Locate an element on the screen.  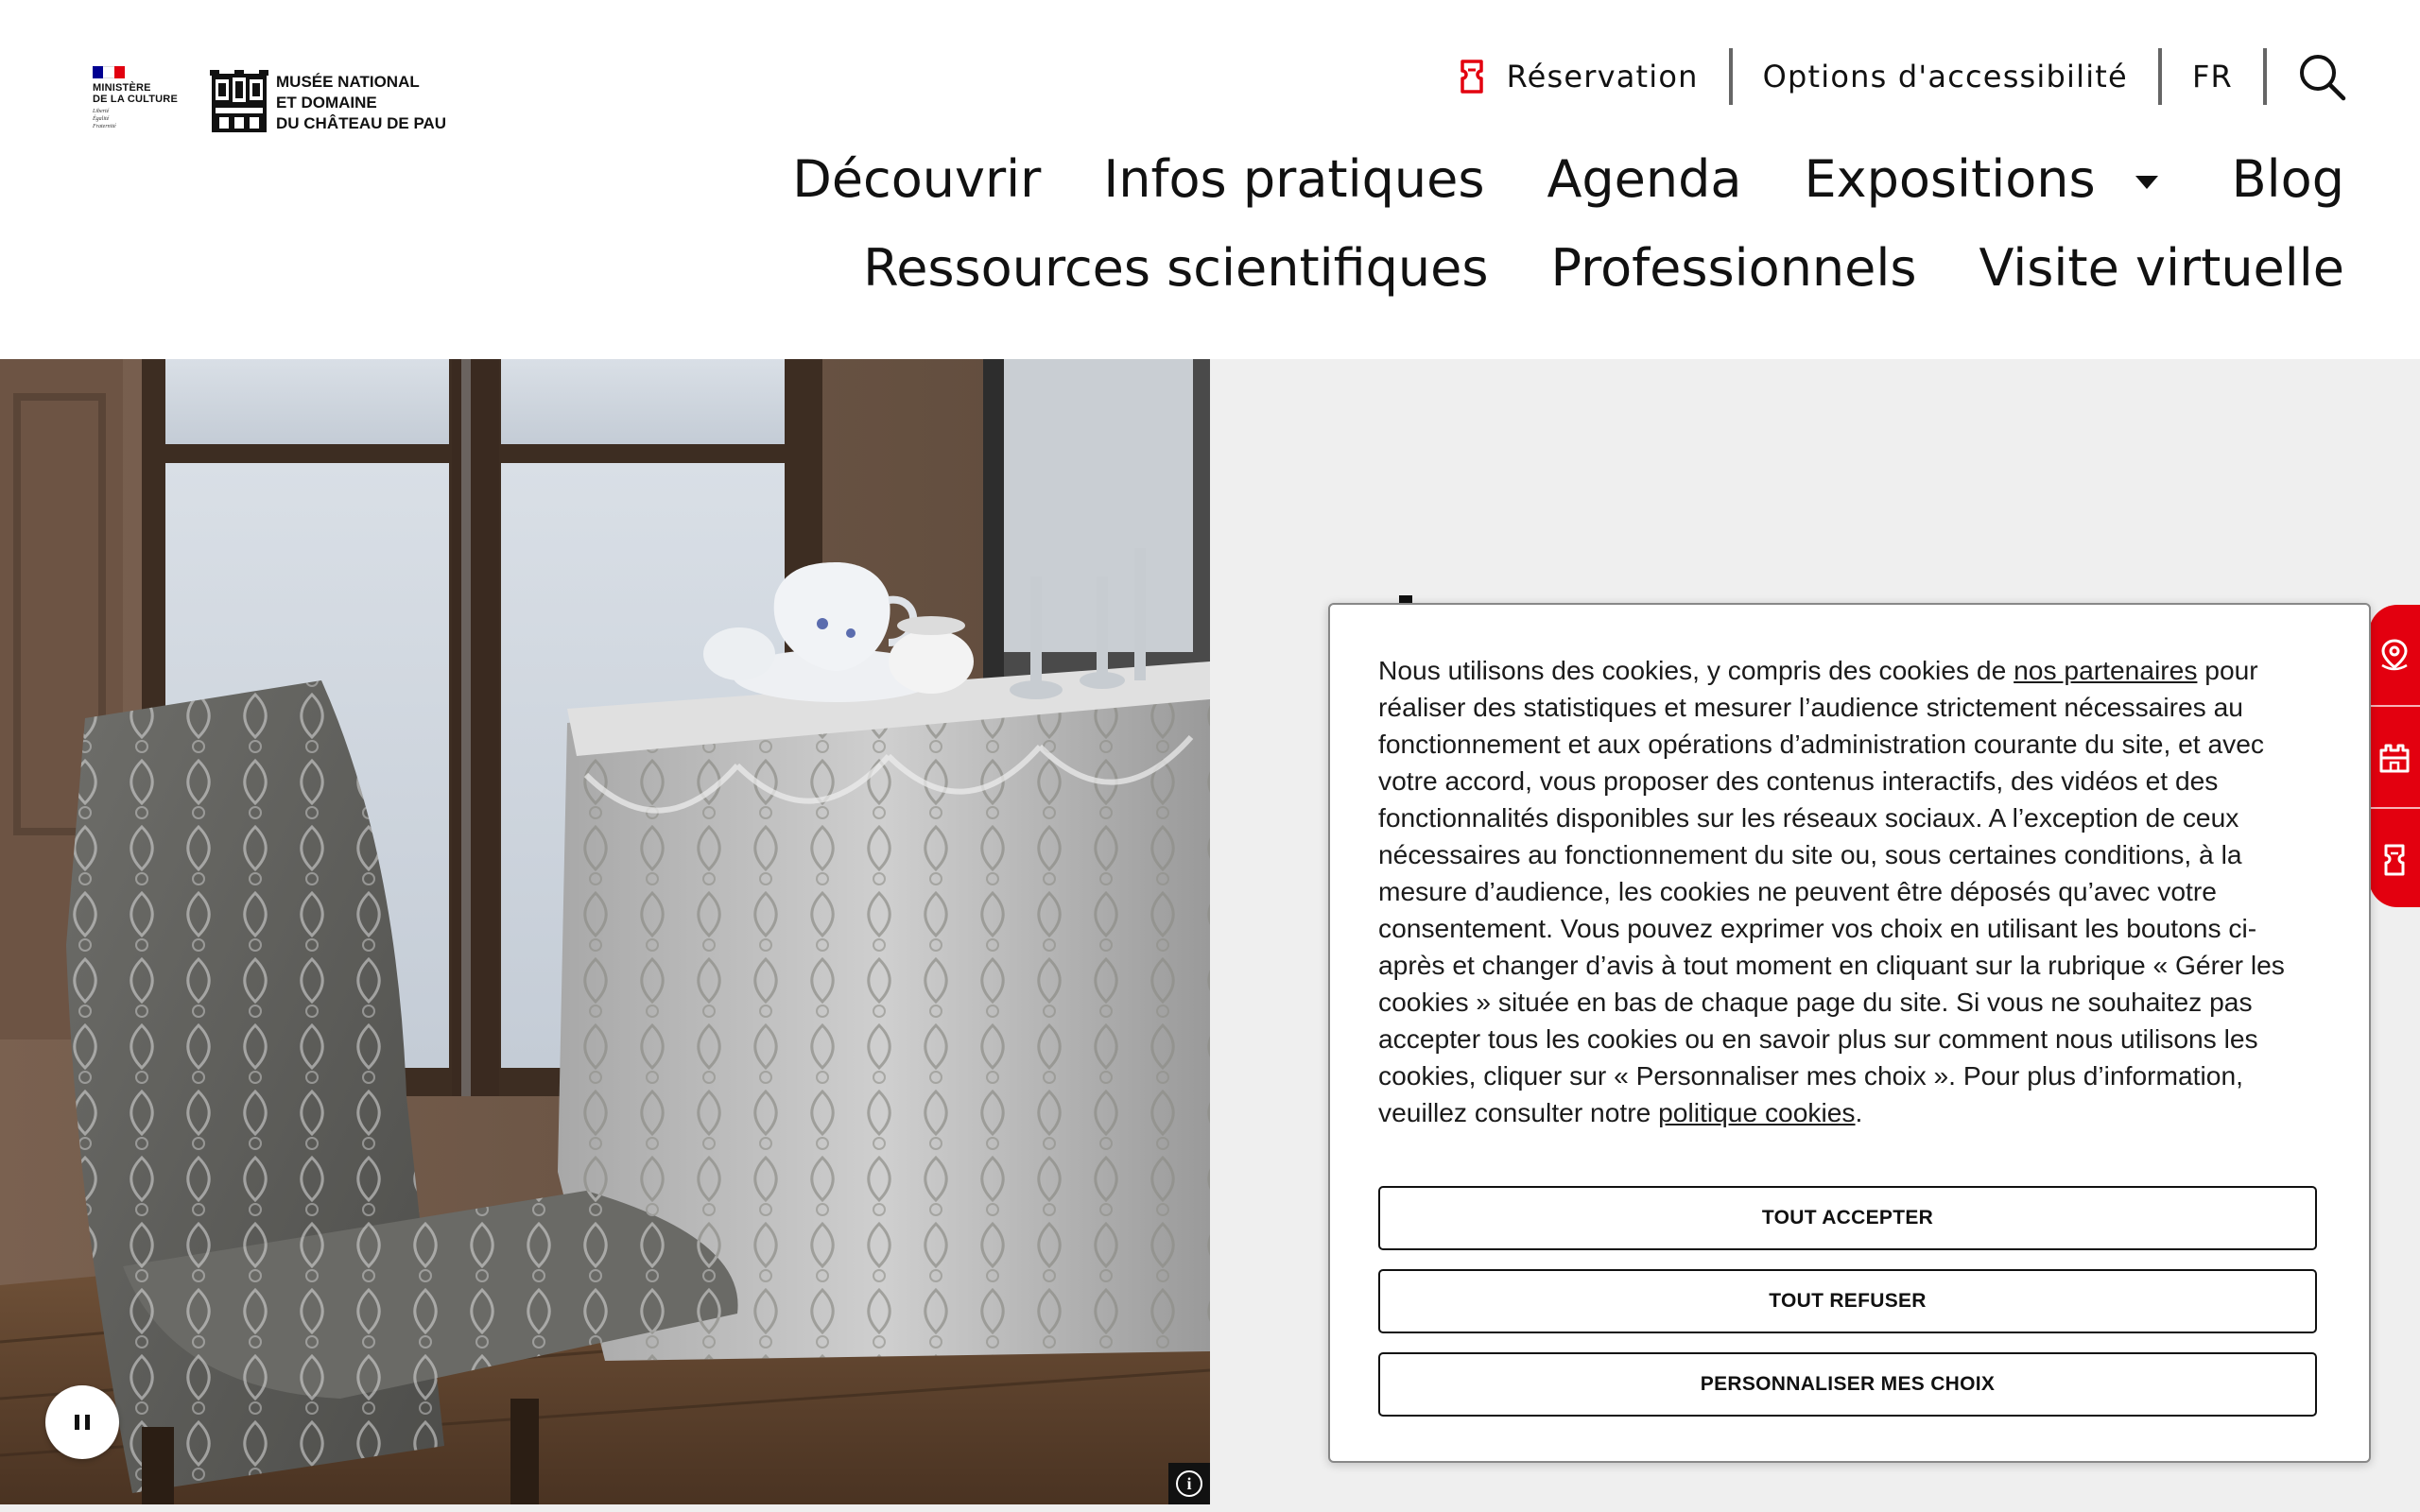
utility-bar: Réservation Options d'accessibilité FR is located at coordinates (1902, 76).